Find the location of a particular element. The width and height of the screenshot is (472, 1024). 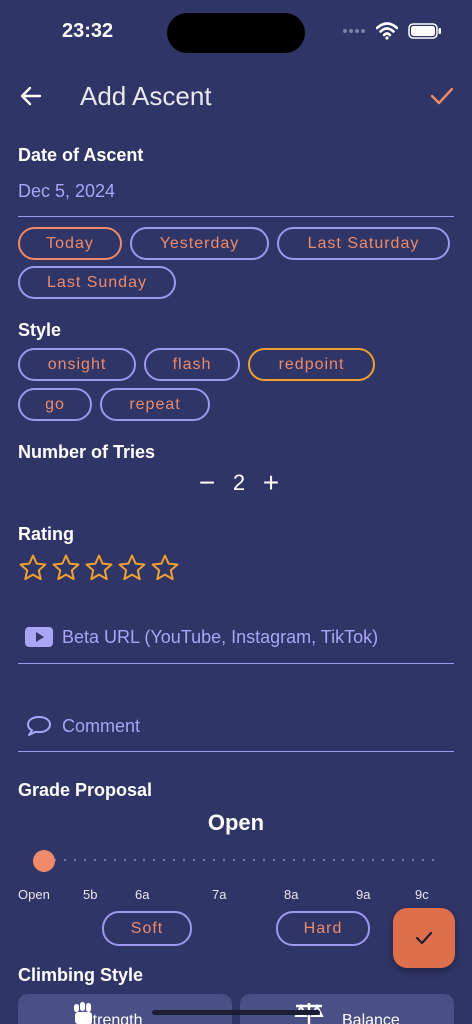

status-time: 23:32 is located at coordinates (88, 31).